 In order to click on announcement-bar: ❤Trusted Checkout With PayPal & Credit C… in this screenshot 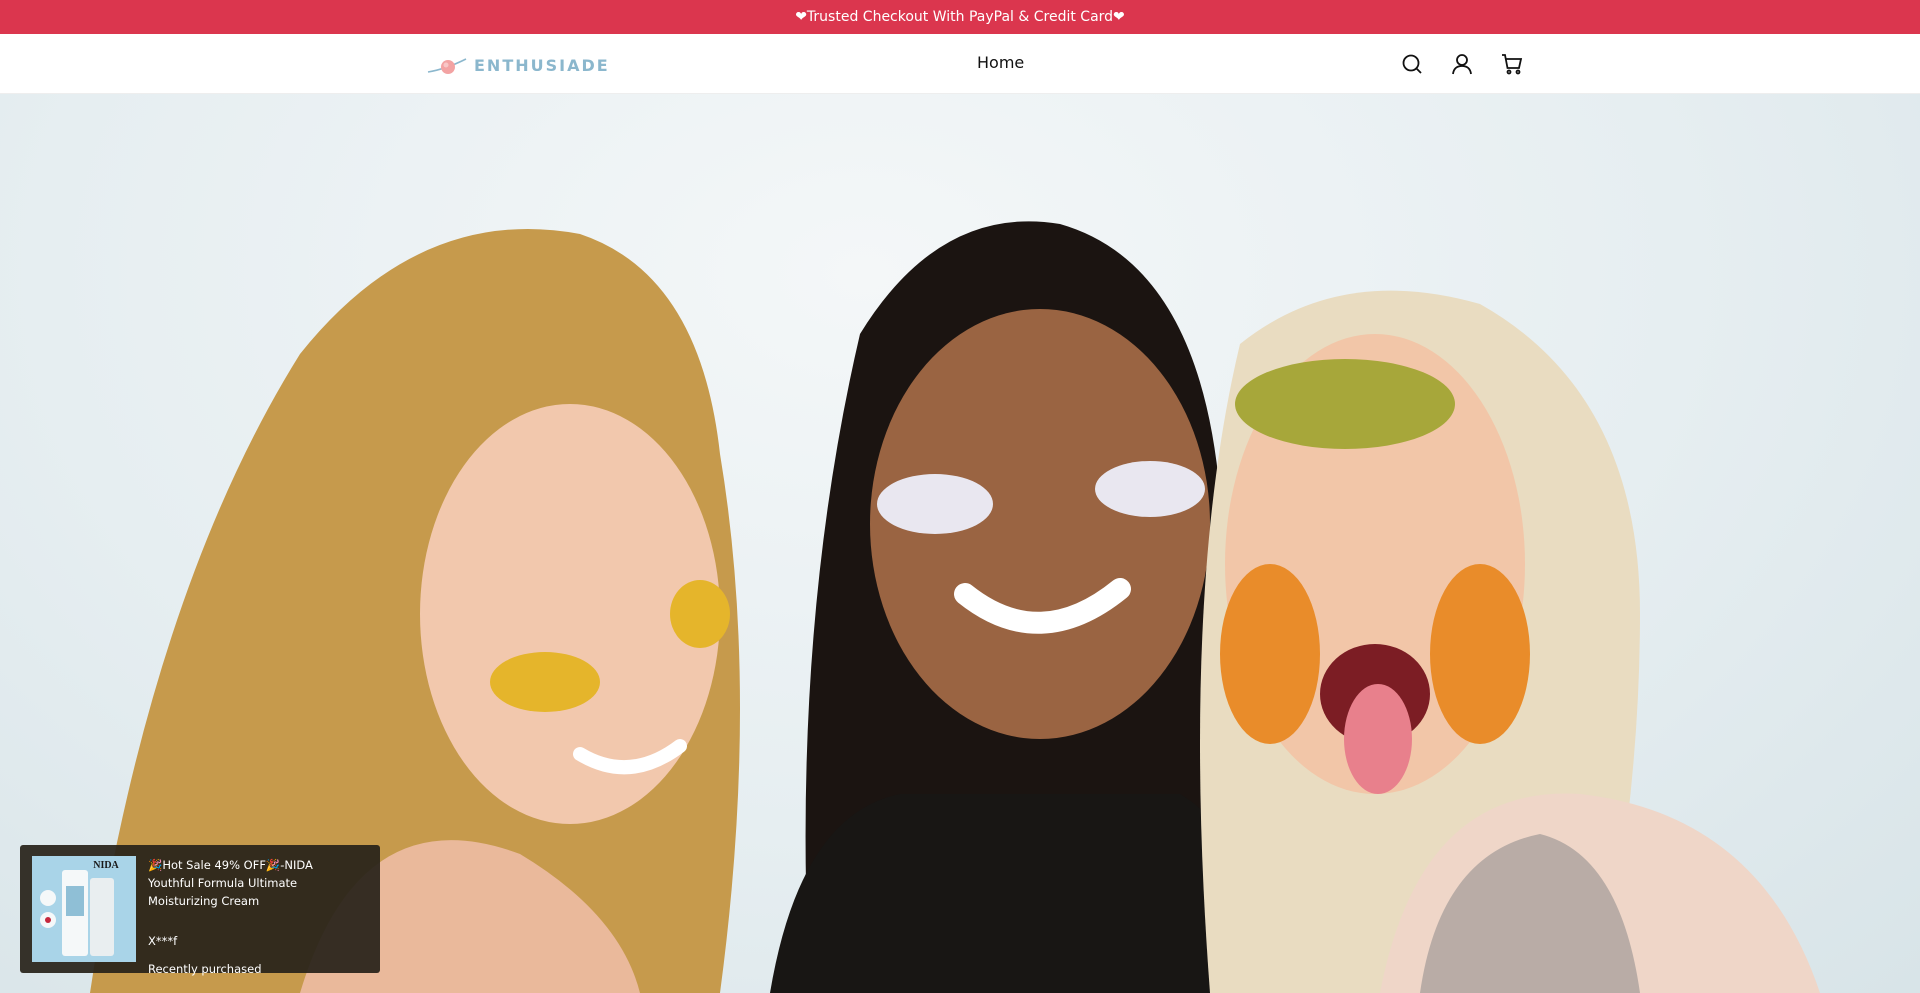, I will do `click(960, 17)`.